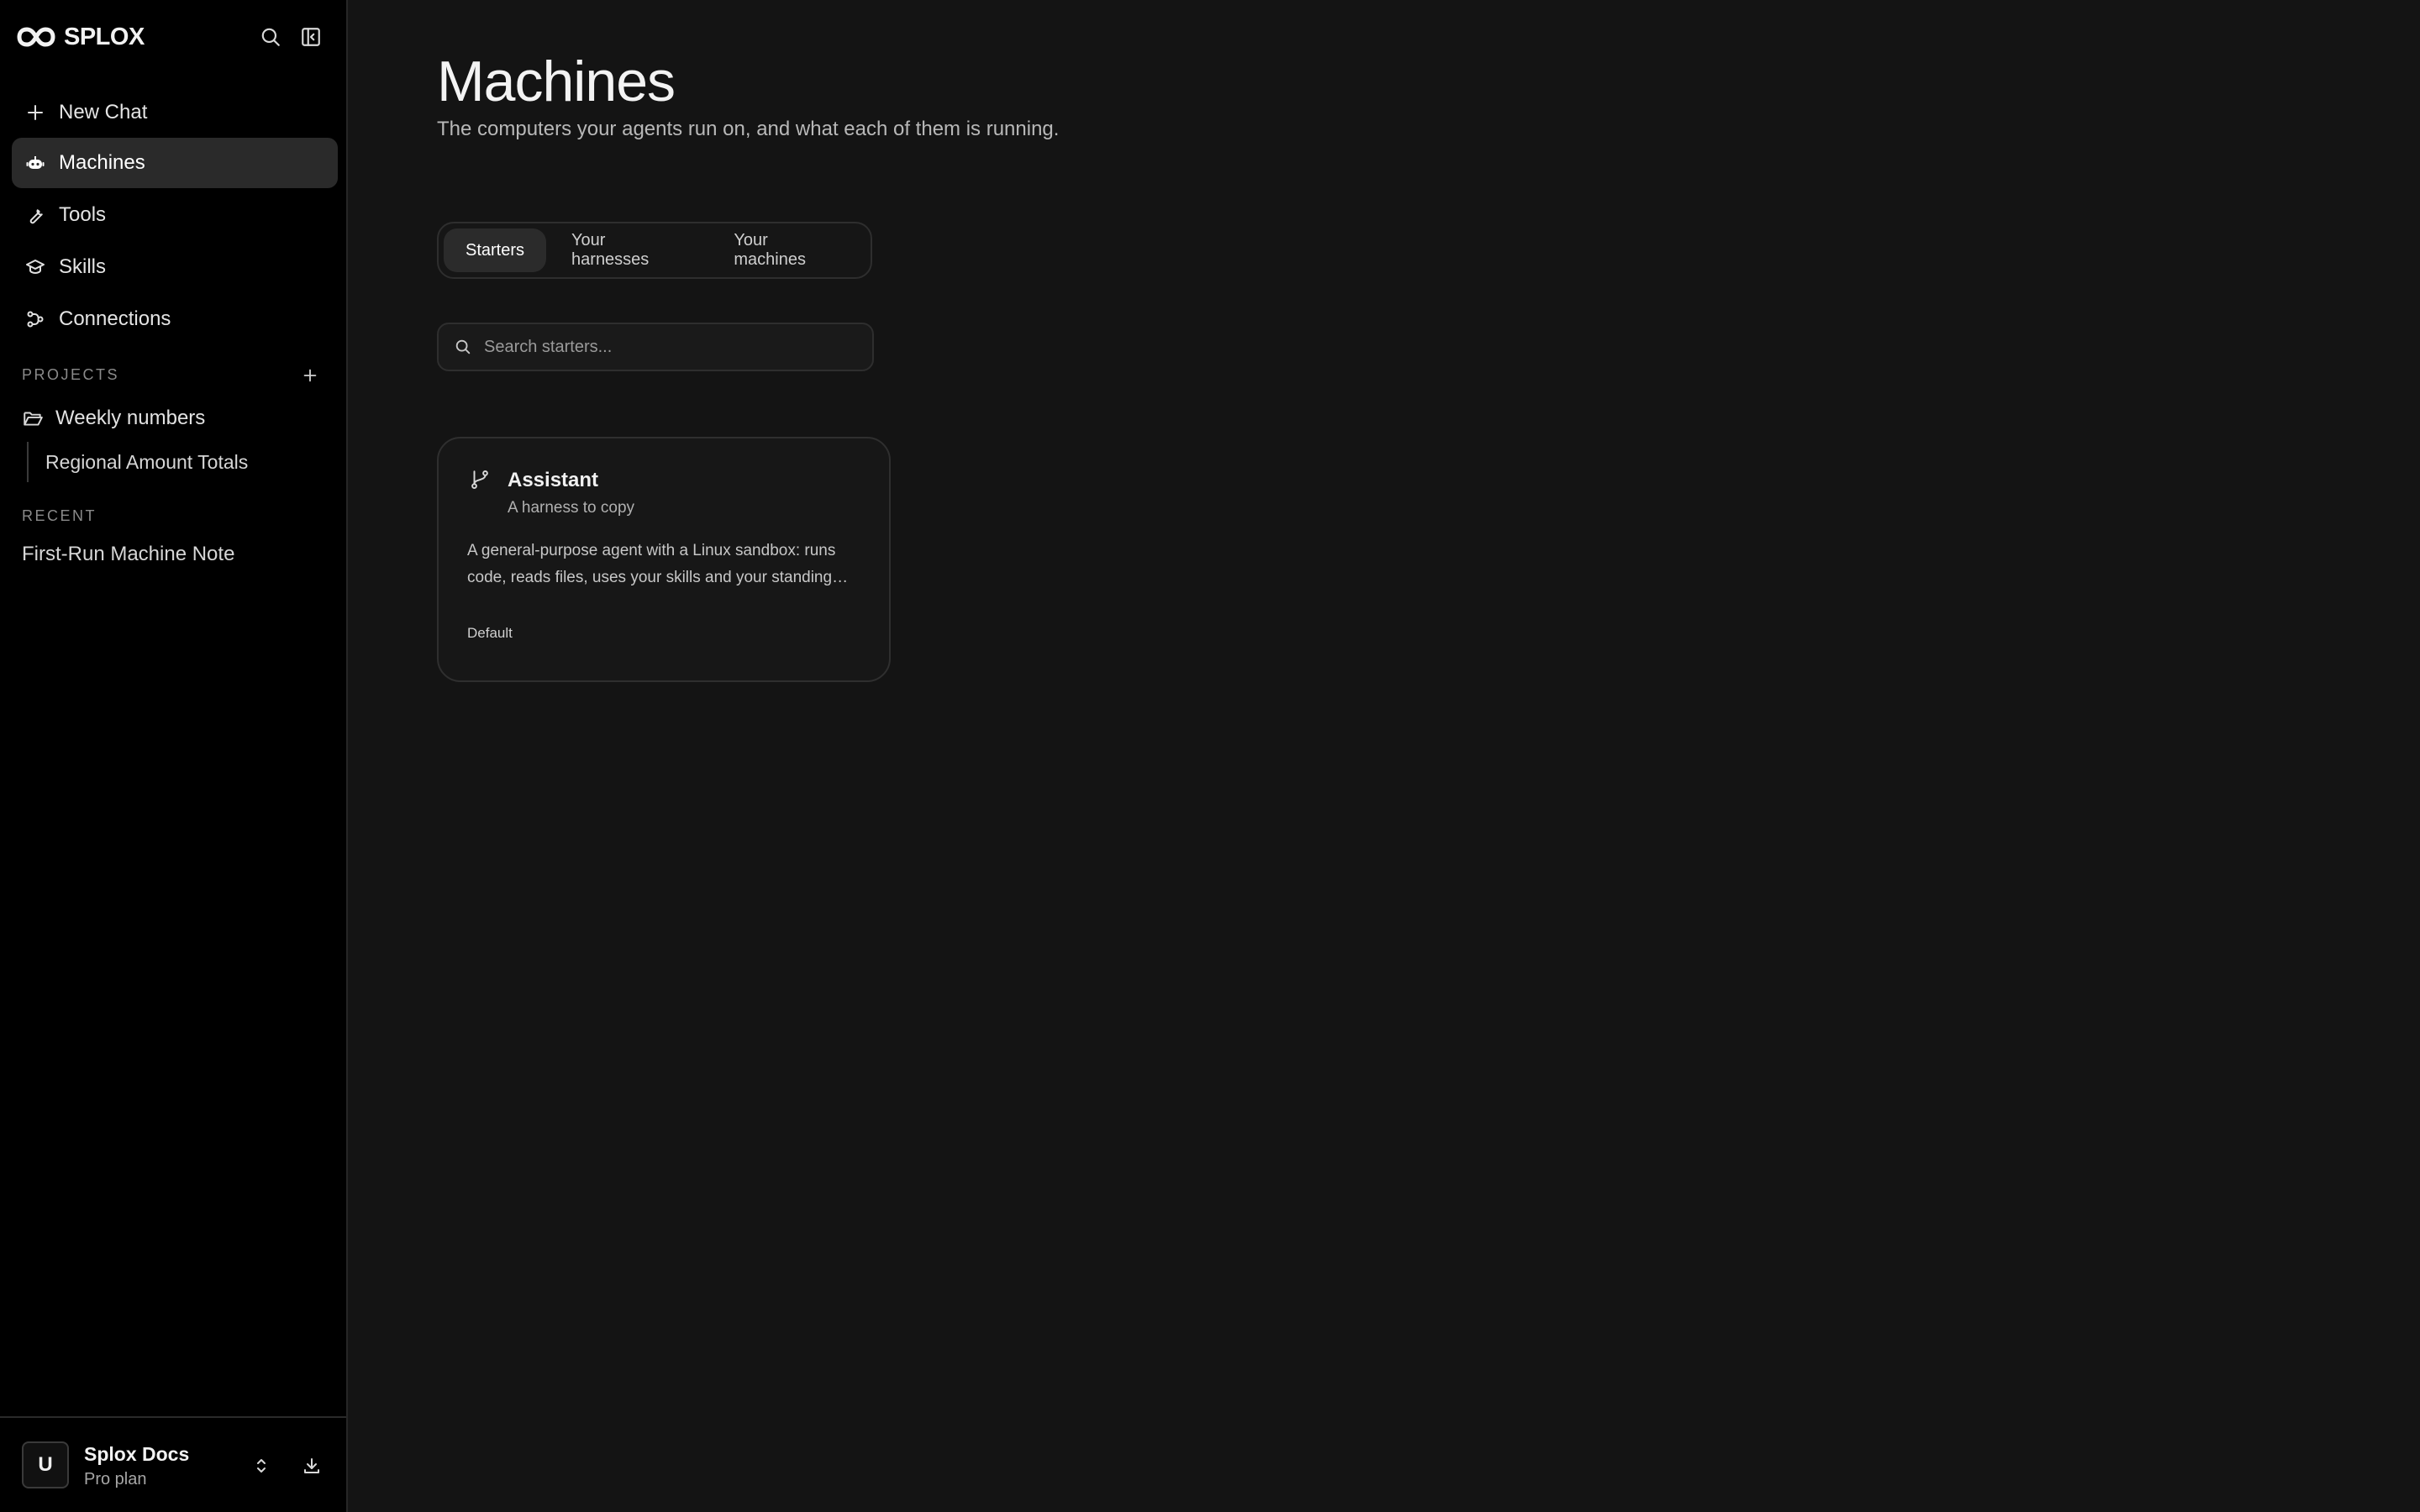  What do you see at coordinates (60, 515) in the screenshot?
I see `recent-section-label: RECENT` at bounding box center [60, 515].